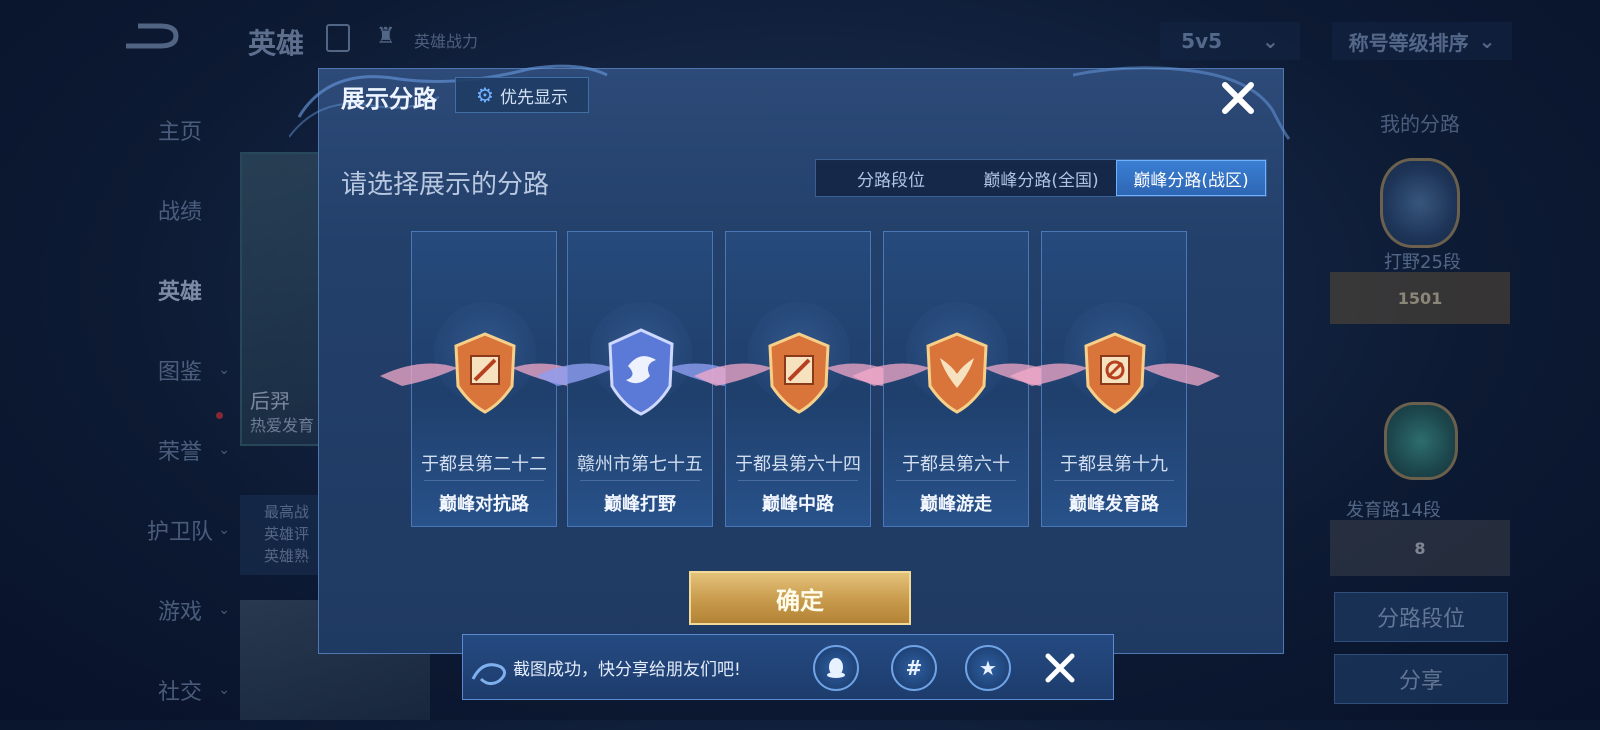 This screenshot has width=1600, height=730. What do you see at coordinates (956, 504) in the screenshot?
I see `card-route: 巅峰游走` at bounding box center [956, 504].